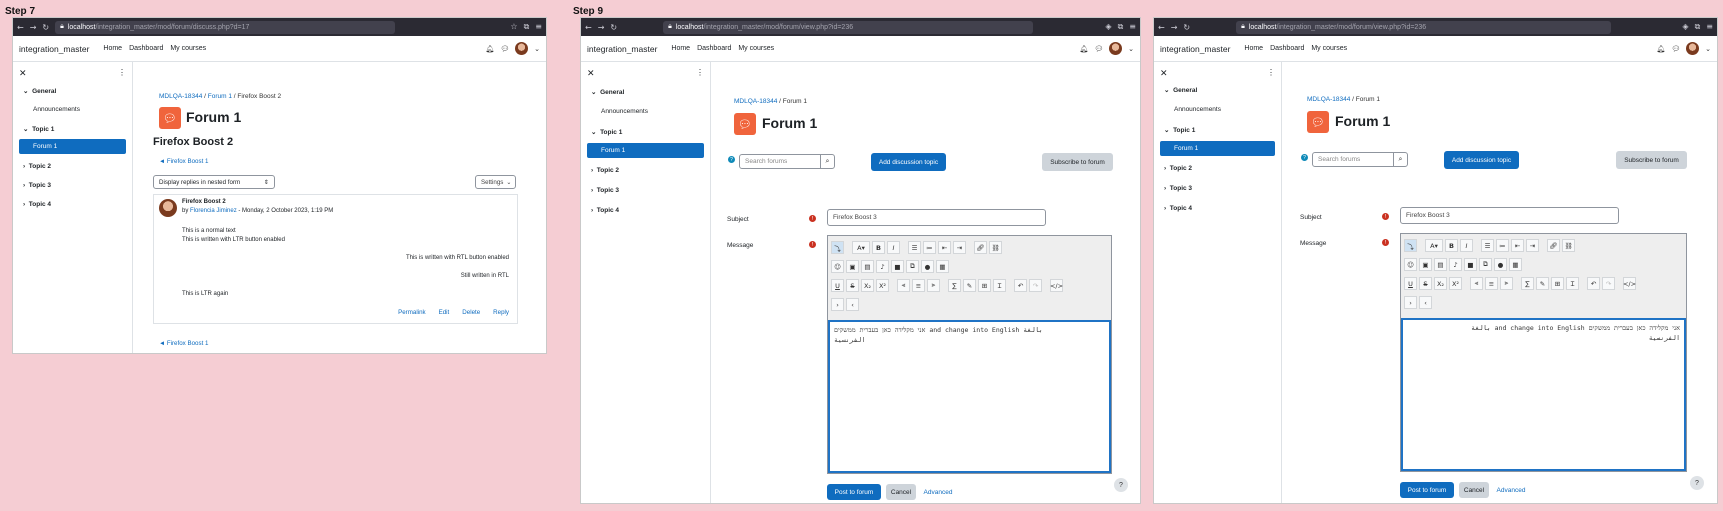  What do you see at coordinates (20, 27) in the screenshot?
I see `back-icon: ←` at bounding box center [20, 27].